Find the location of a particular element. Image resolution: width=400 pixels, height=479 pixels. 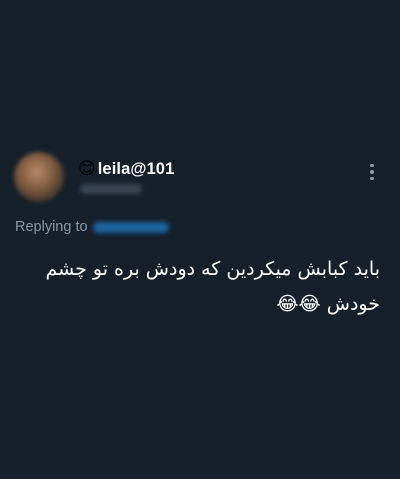

author-name-row: 😊 leila@101 is located at coordinates (126, 169).